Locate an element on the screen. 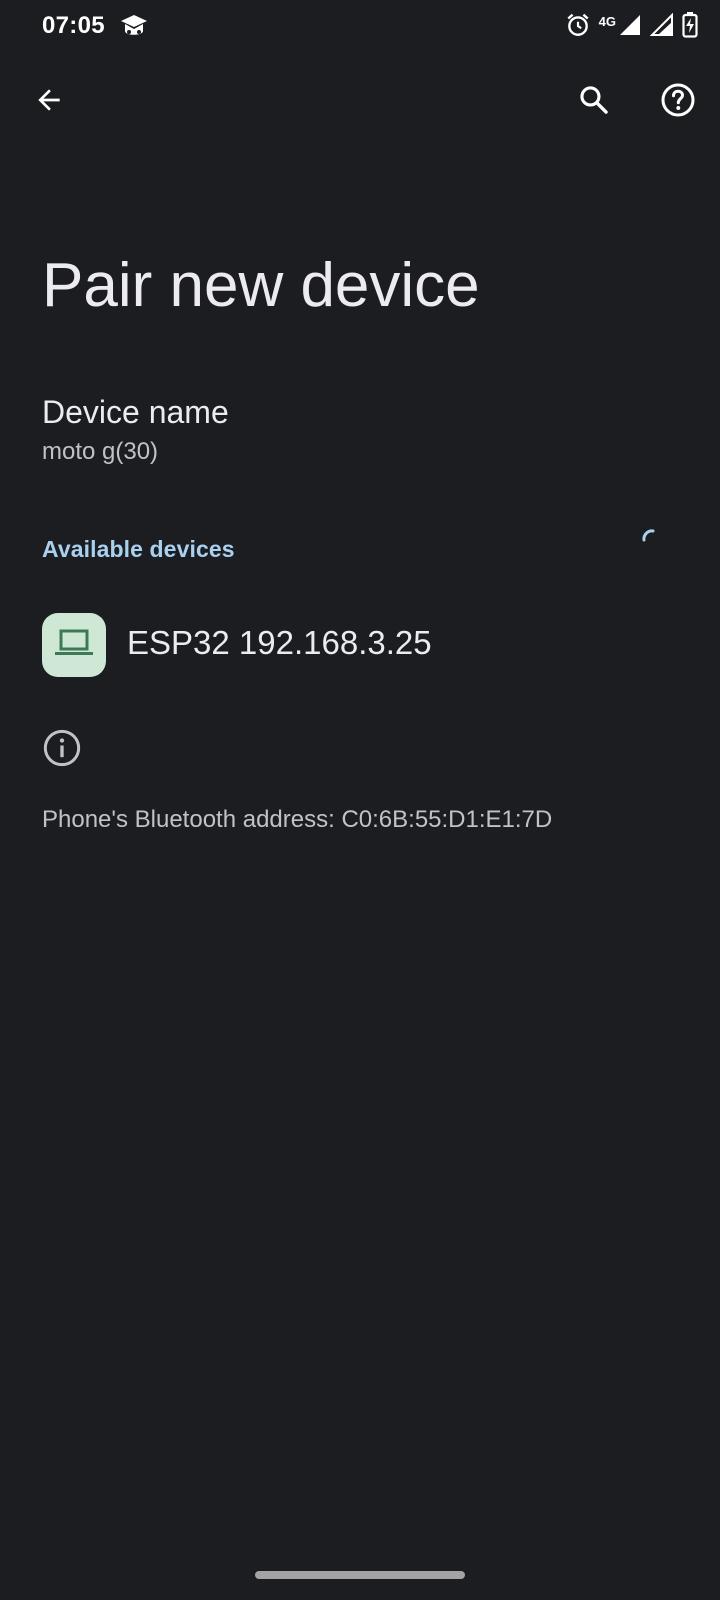  signal-icon is located at coordinates (630, 27).